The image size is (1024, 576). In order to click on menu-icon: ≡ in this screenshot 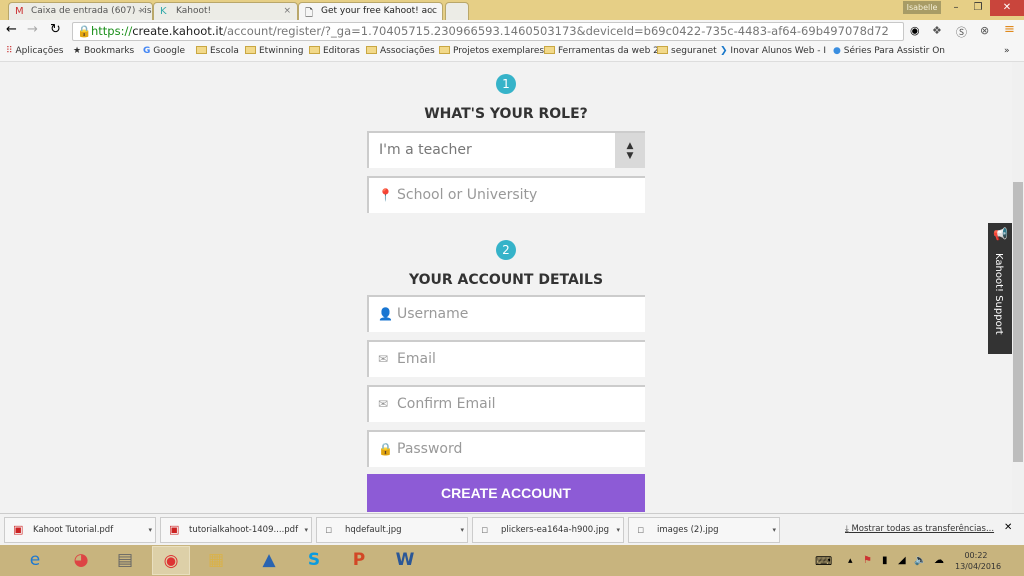, I will do `click(1009, 29)`.